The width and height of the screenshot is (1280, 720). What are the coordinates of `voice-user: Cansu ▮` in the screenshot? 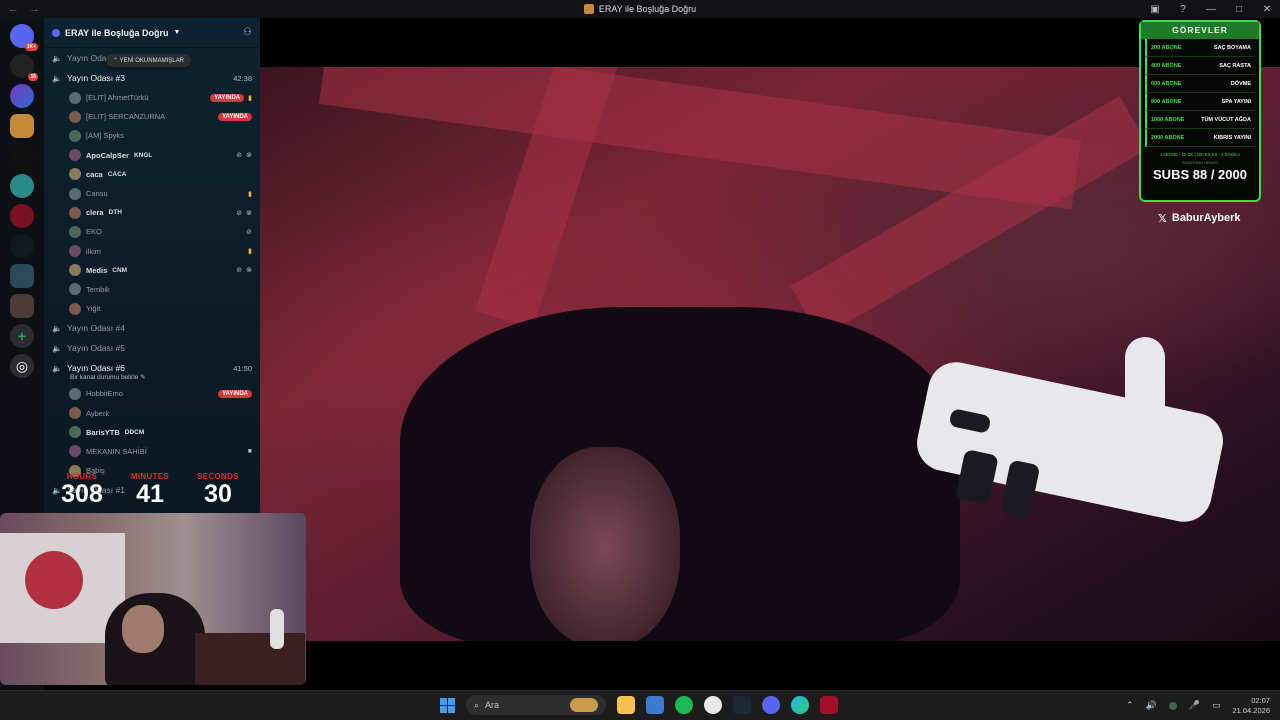 It's located at (152, 193).